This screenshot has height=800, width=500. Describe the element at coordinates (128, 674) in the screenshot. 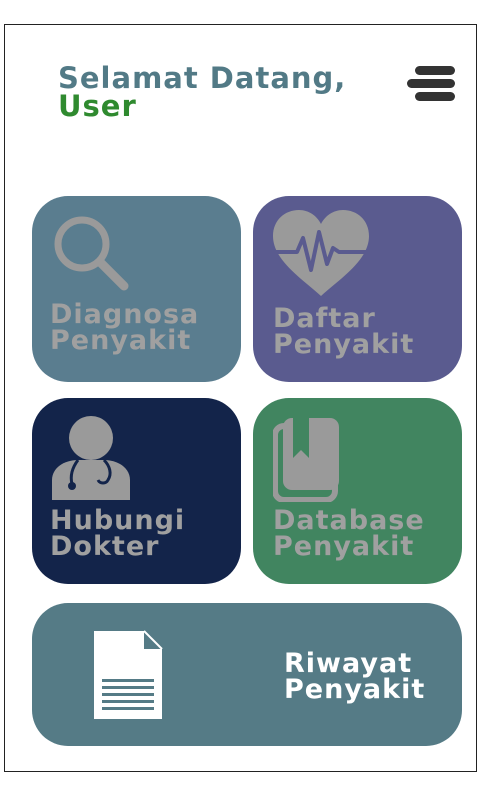

I see `document-icon` at that location.